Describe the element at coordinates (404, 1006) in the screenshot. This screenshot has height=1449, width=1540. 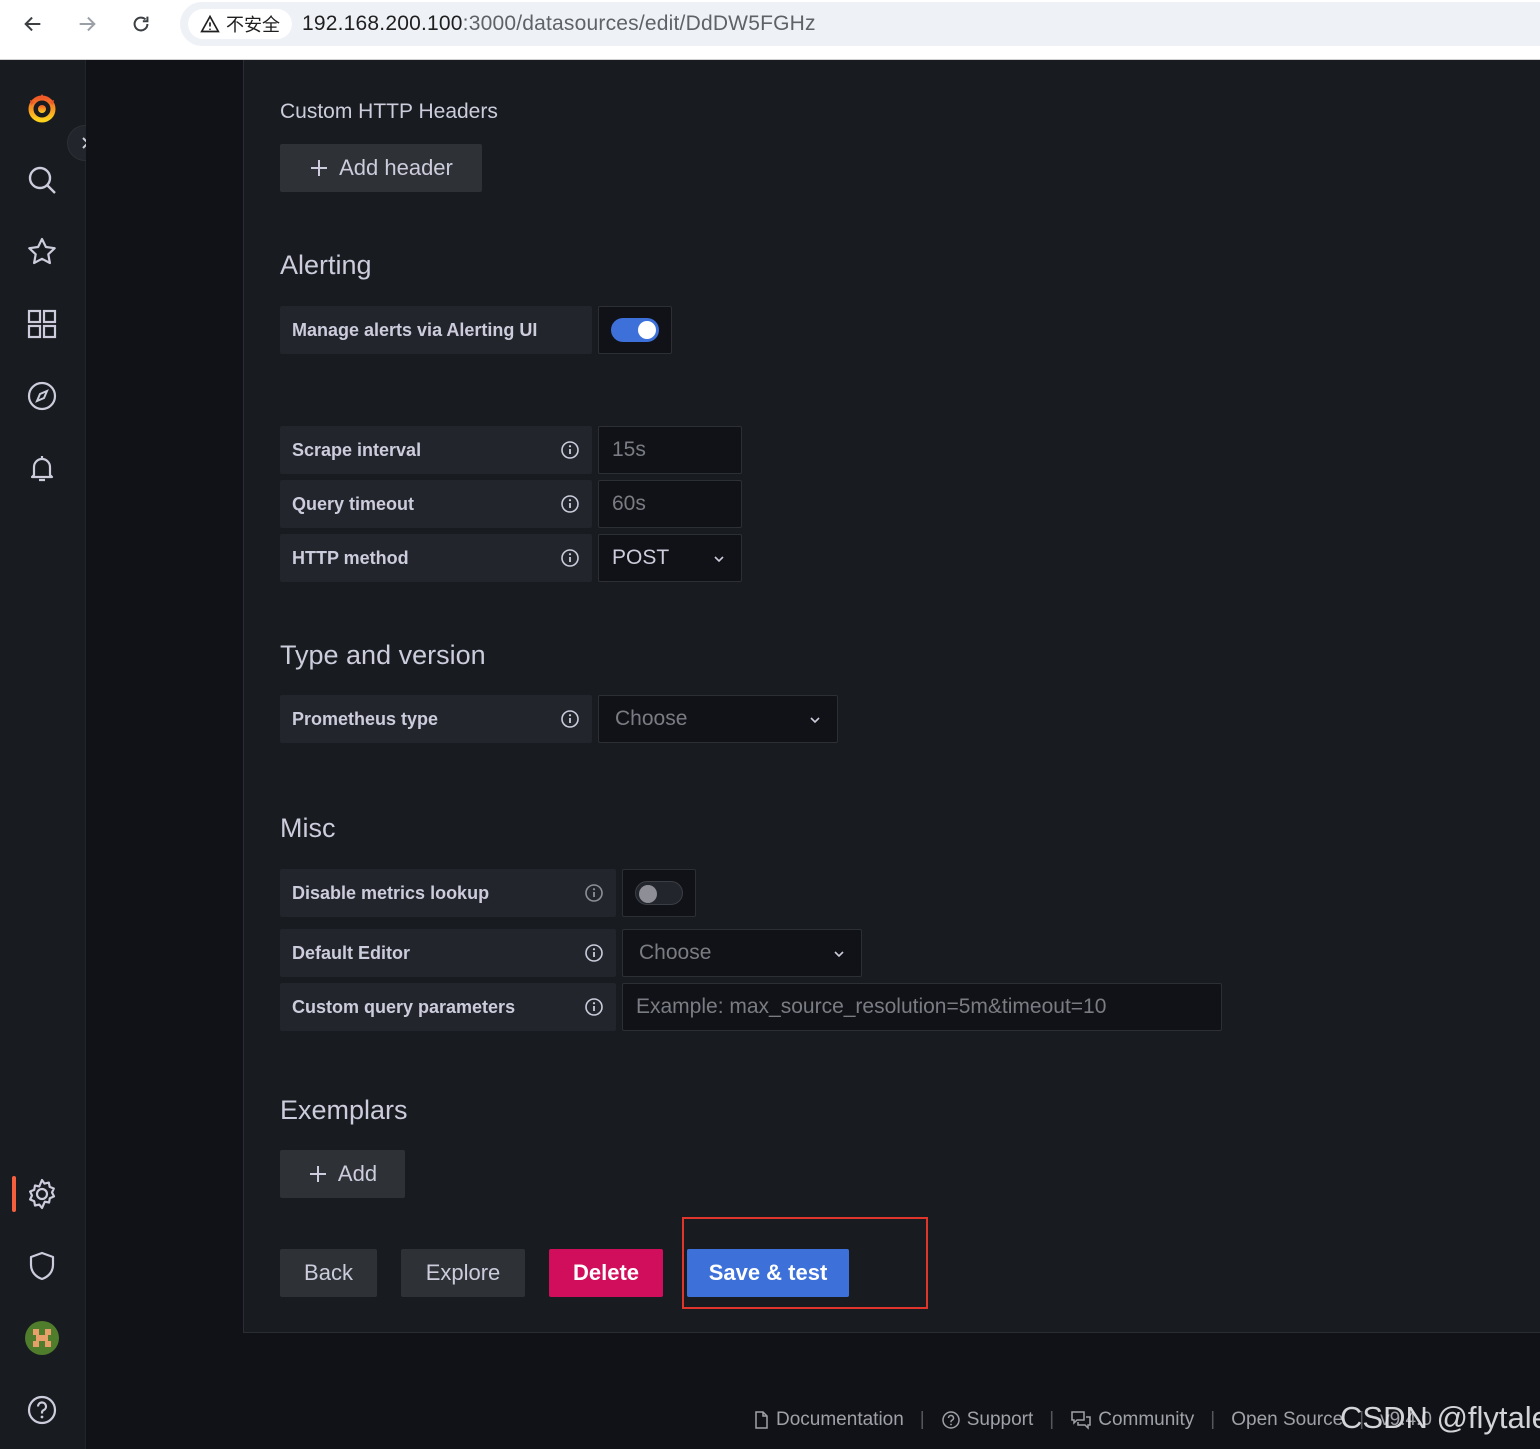
I see `custom-params-label: Custom query parameters` at that location.